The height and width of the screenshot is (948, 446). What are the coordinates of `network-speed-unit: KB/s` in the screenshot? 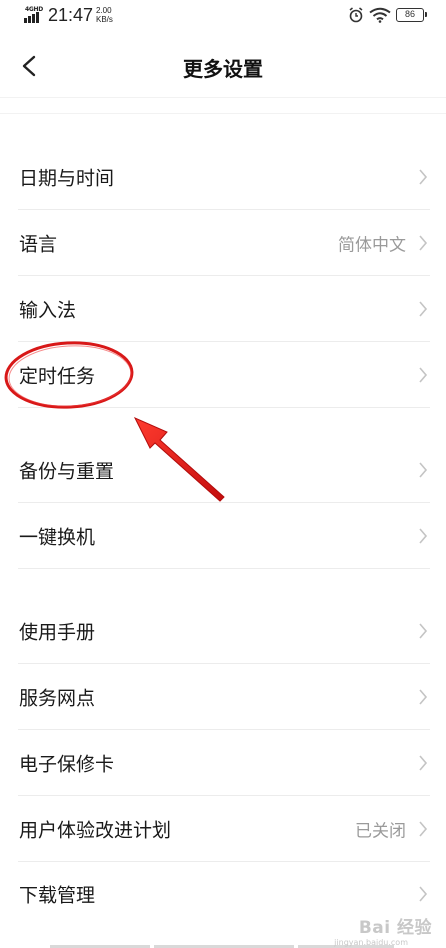 It's located at (104, 19).